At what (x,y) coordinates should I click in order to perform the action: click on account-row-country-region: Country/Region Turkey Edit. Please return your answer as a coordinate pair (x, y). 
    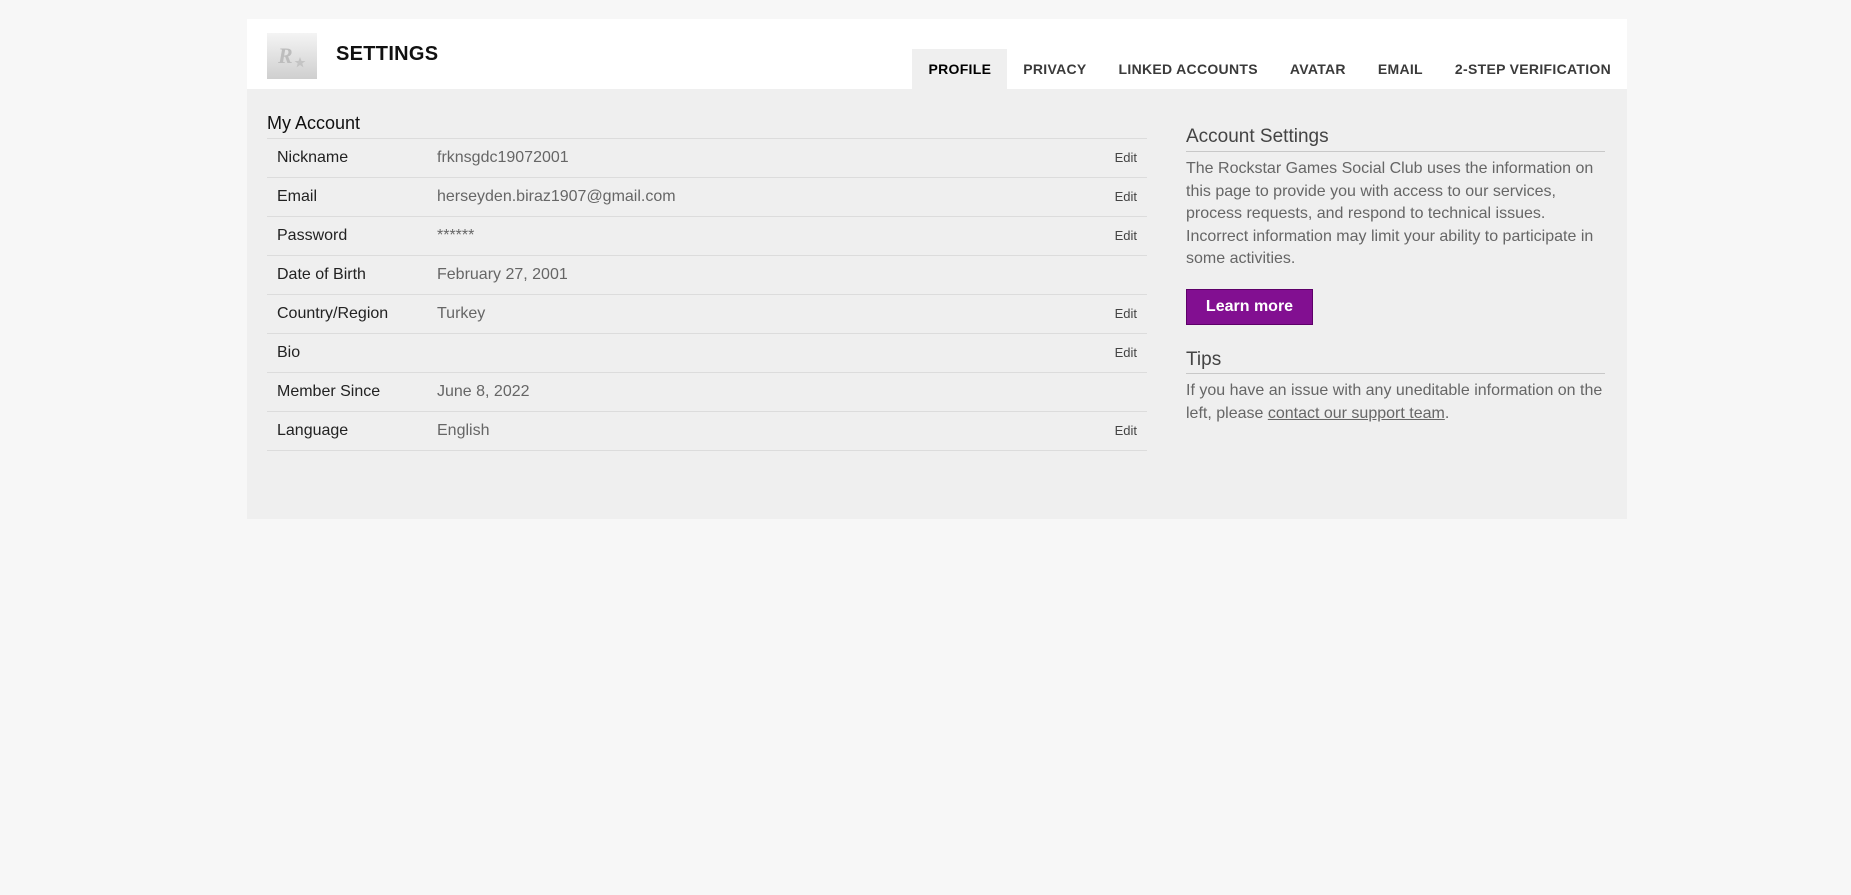
    Looking at the image, I should click on (707, 314).